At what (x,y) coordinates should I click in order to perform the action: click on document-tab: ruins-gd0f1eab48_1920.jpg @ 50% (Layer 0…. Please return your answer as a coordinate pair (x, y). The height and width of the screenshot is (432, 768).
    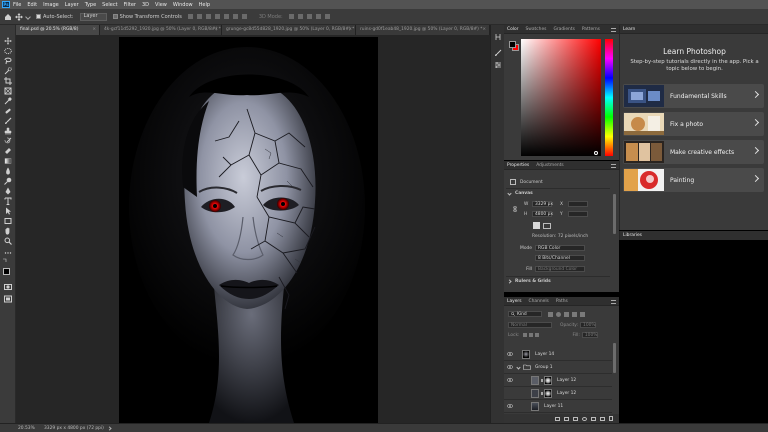
    Looking at the image, I should click on (423, 30).